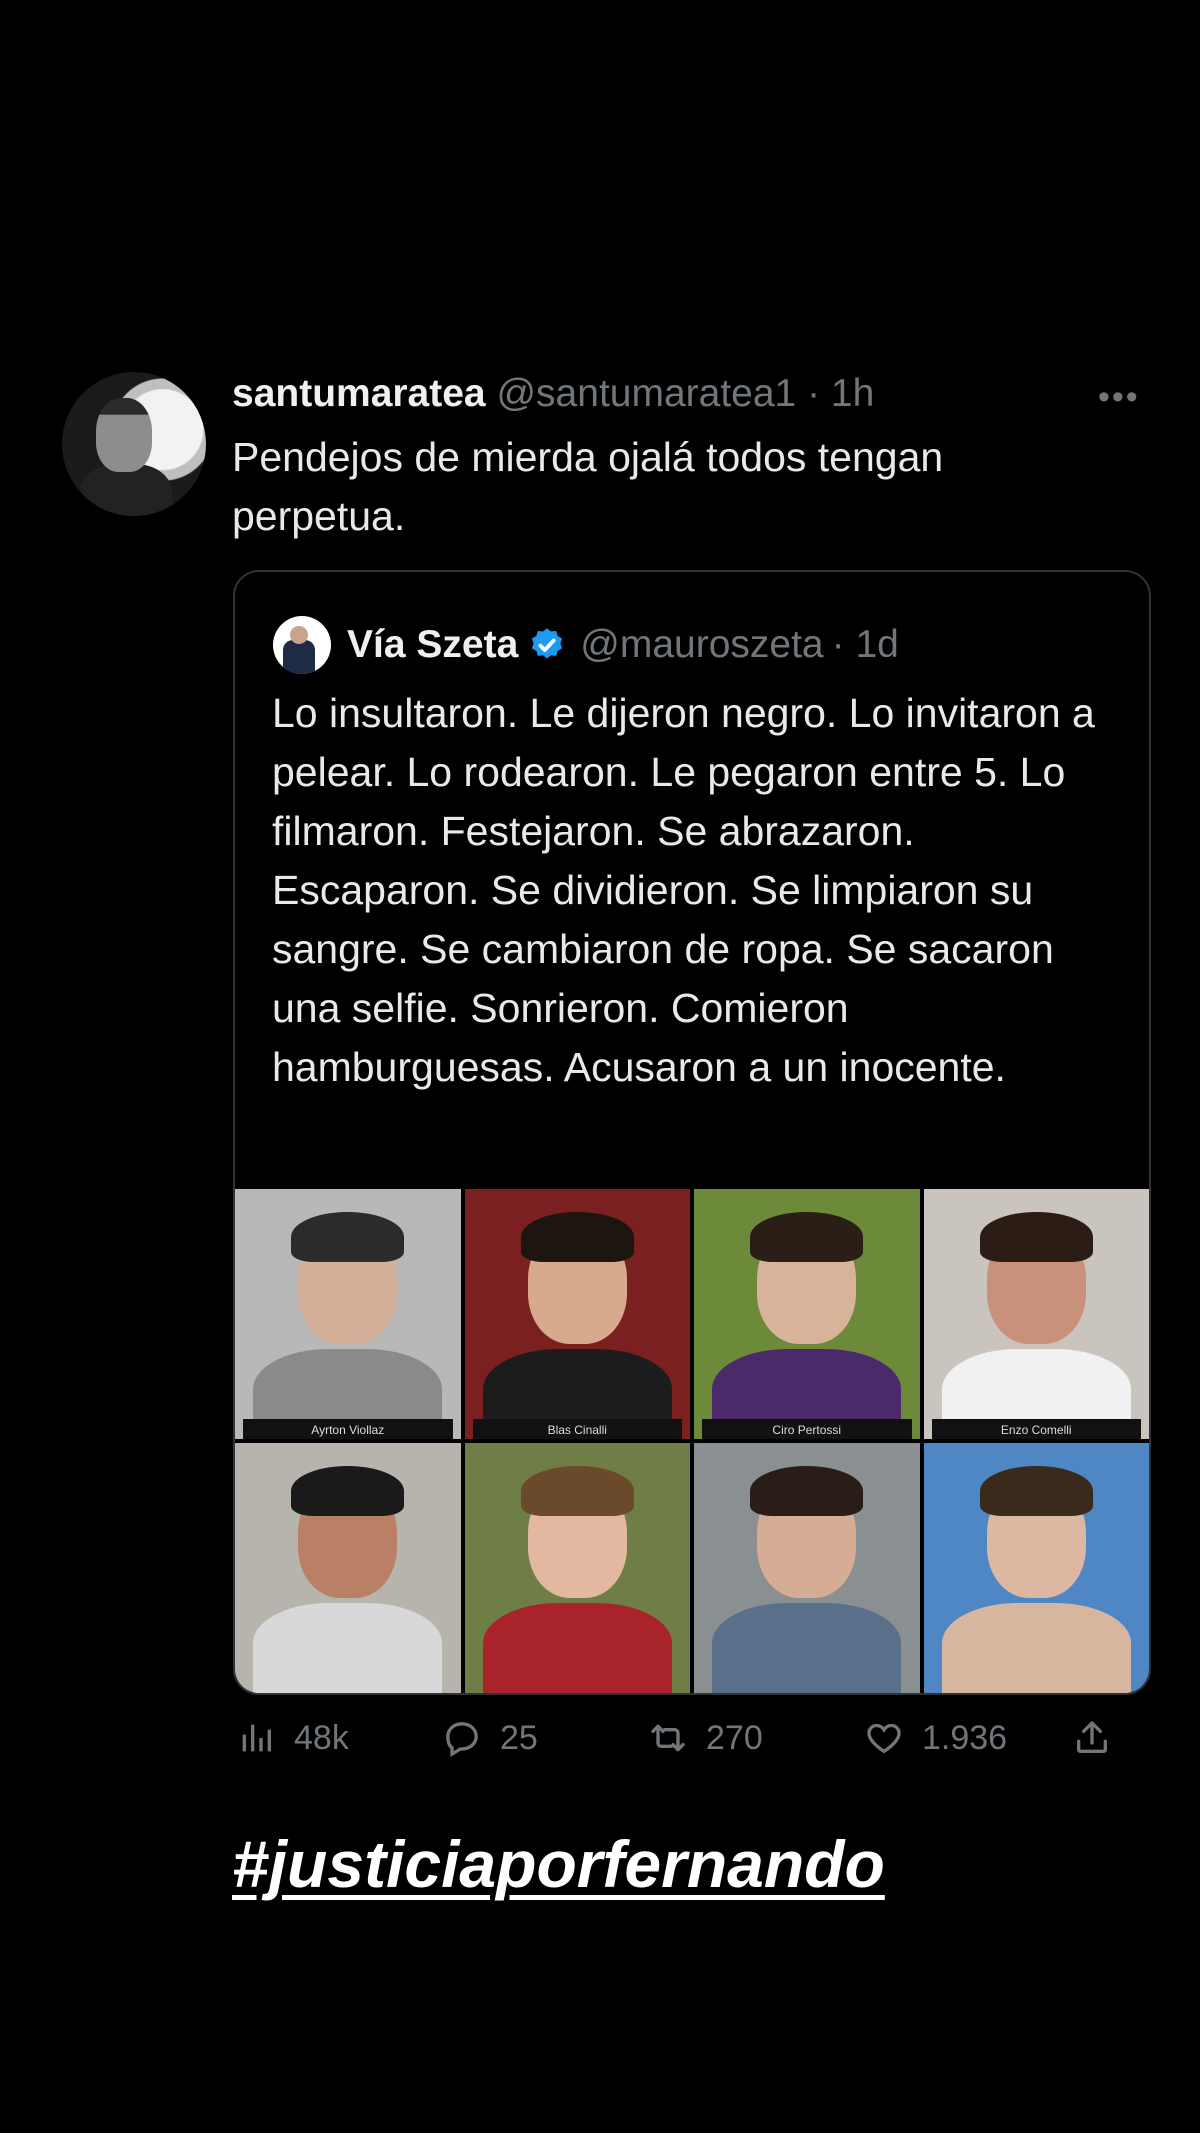  What do you see at coordinates (519, 1737) in the screenshot?
I see `reply-count: 25` at bounding box center [519, 1737].